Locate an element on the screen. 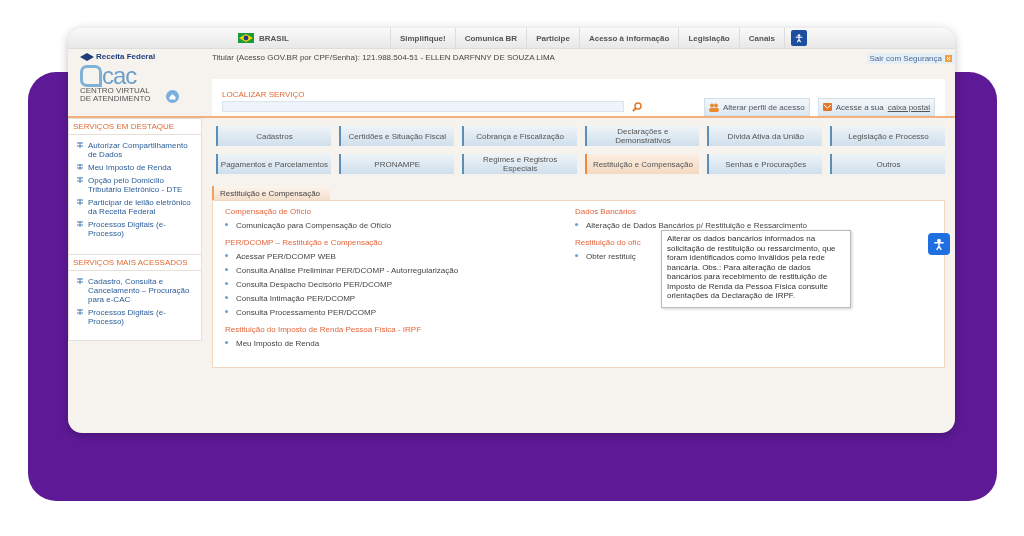 This screenshot has height=536, width=1024. category-button: Cobrança e Fiscalização is located at coordinates (519, 136).